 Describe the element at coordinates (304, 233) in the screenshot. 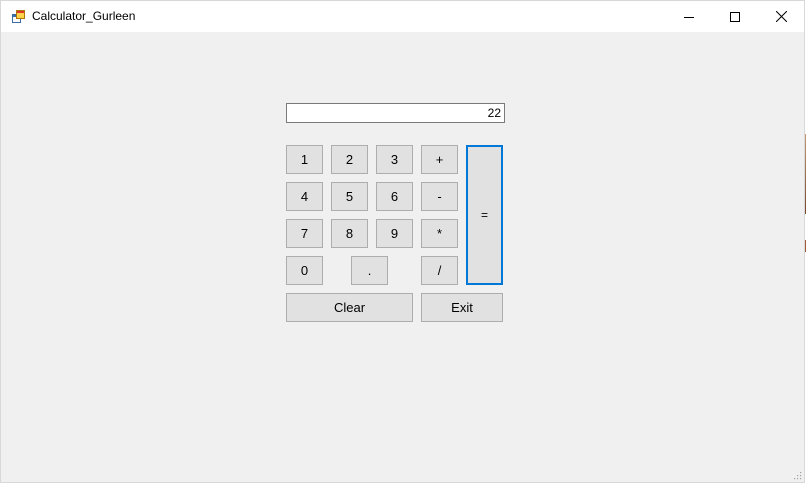

I see `digit-7-button: 7` at that location.